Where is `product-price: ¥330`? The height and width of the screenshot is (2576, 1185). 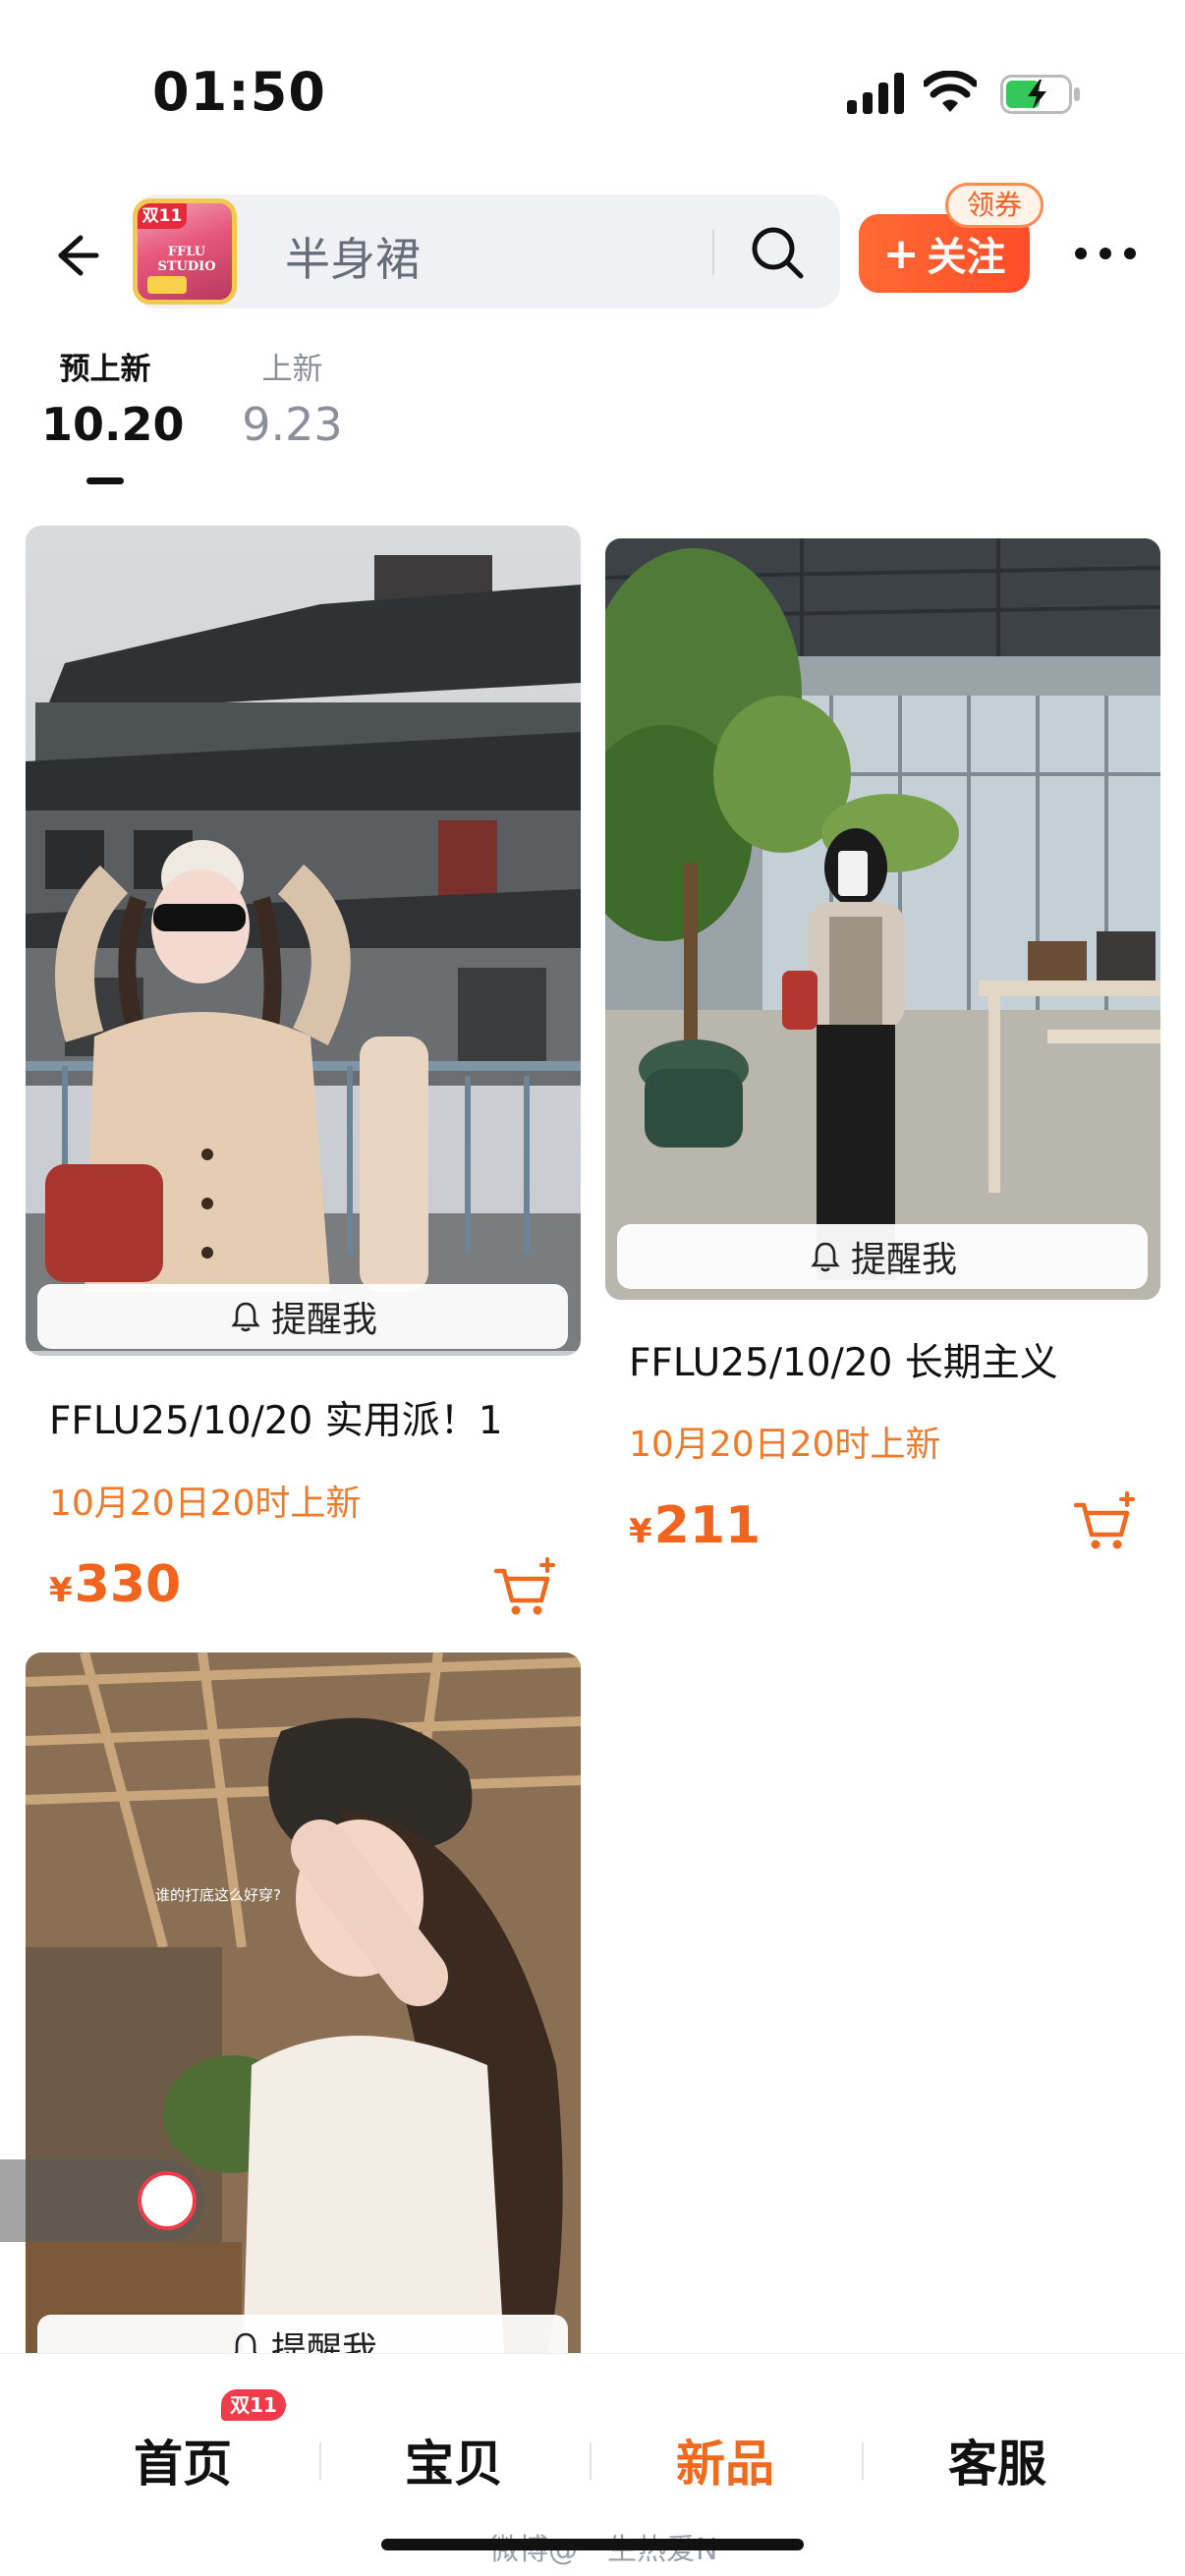
product-price: ¥330 is located at coordinates (115, 1584).